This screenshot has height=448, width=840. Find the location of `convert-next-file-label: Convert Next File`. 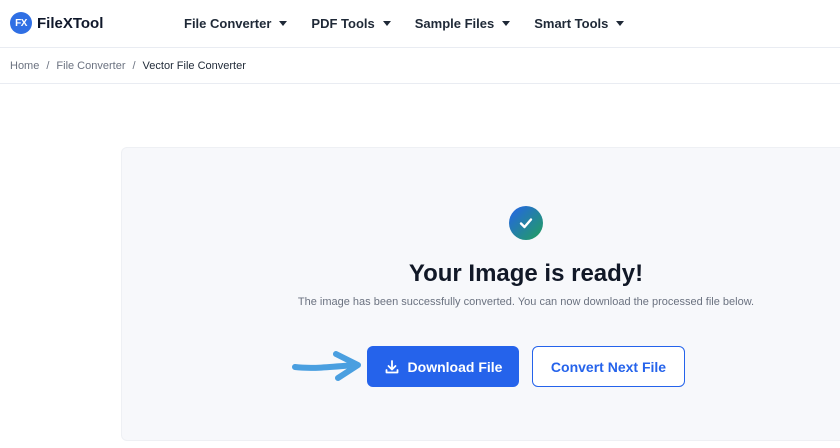

convert-next-file-label: Convert Next File is located at coordinates (608, 366).